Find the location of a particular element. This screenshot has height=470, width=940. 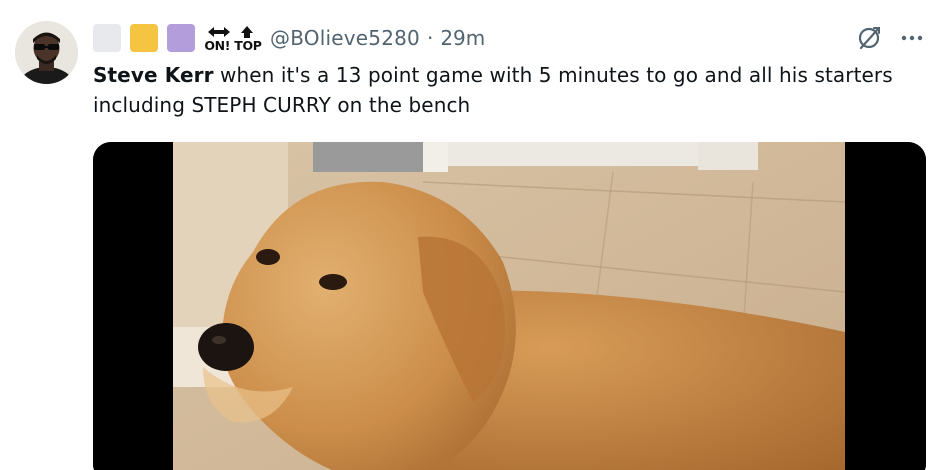

grok-button is located at coordinates (869, 38).